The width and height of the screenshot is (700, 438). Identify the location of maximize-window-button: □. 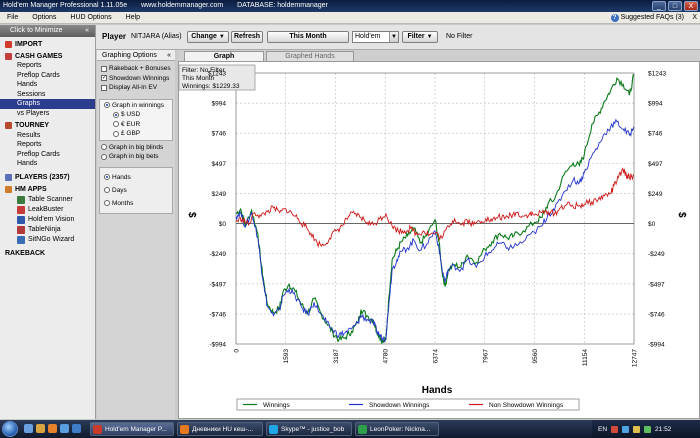
(675, 6).